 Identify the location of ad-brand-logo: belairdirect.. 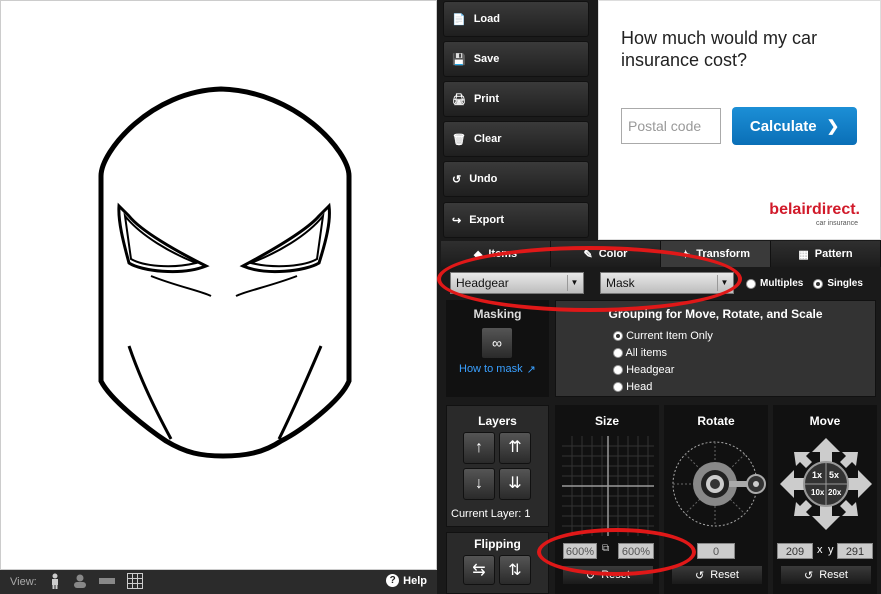
(814, 209).